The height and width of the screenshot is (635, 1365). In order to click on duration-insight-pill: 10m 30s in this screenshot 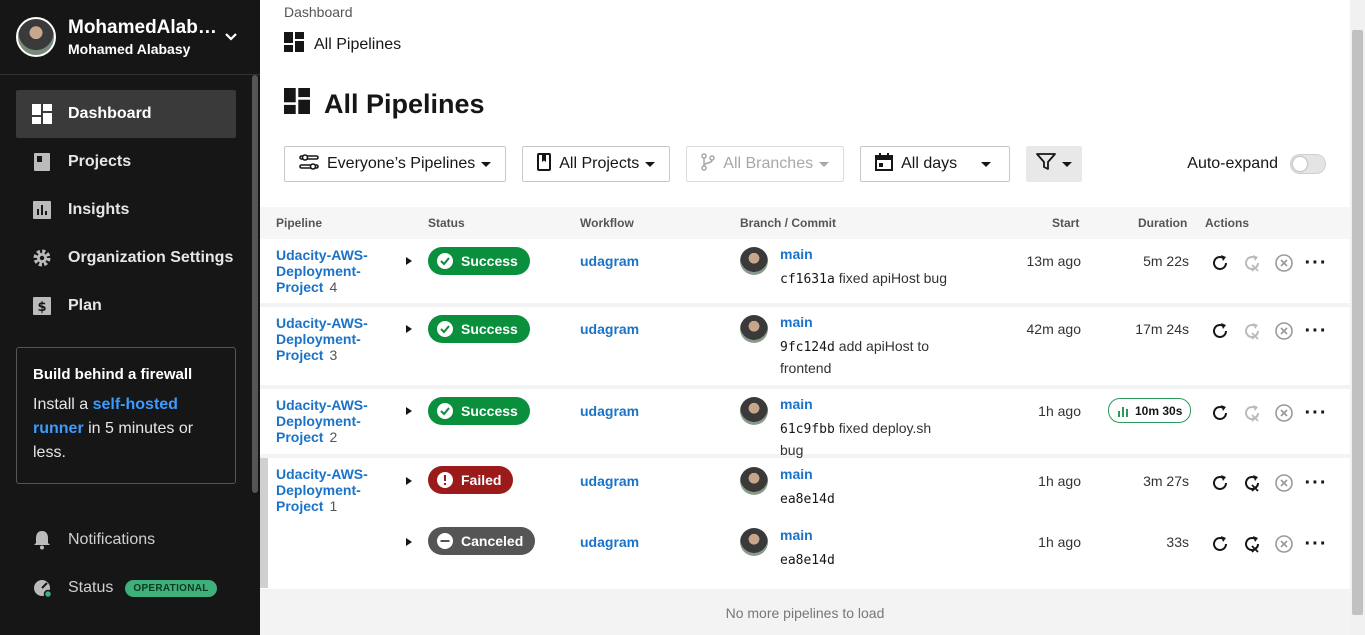, I will do `click(1150, 410)`.